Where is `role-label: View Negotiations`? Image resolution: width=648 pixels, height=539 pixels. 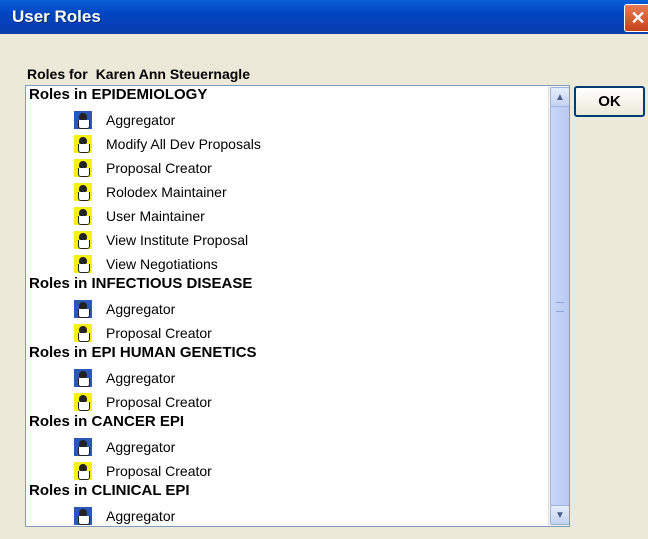
role-label: View Negotiations is located at coordinates (162, 264).